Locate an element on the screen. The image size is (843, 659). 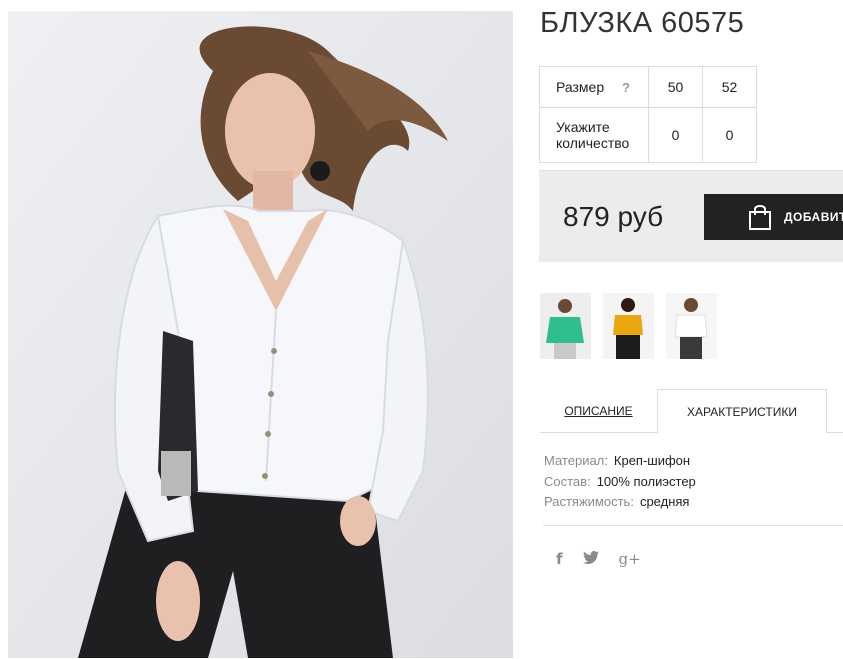
spec-row-composition: Состав: 100% полиэстер is located at coordinates (620, 482).